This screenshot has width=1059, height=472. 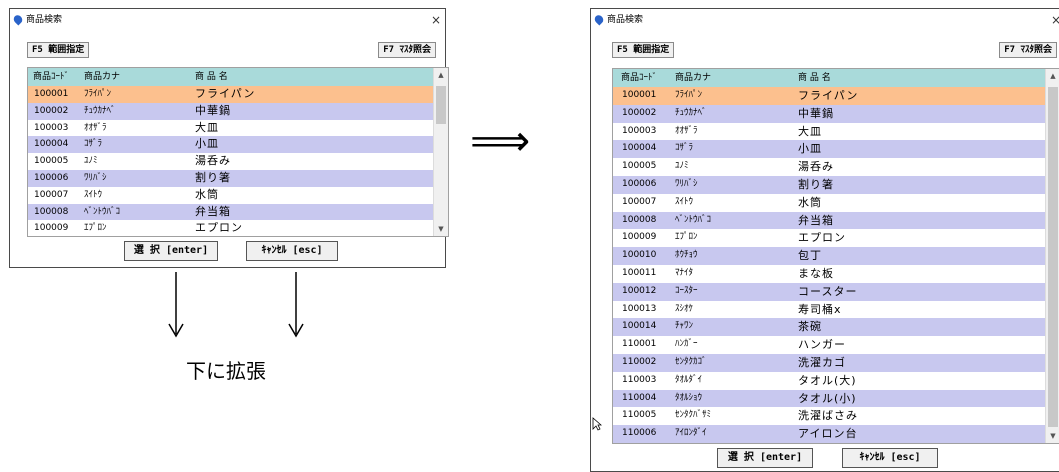 What do you see at coordinates (829, 291) in the screenshot?
I see `table-row: 100012 ｺｰｽﾀｰ コースター` at bounding box center [829, 291].